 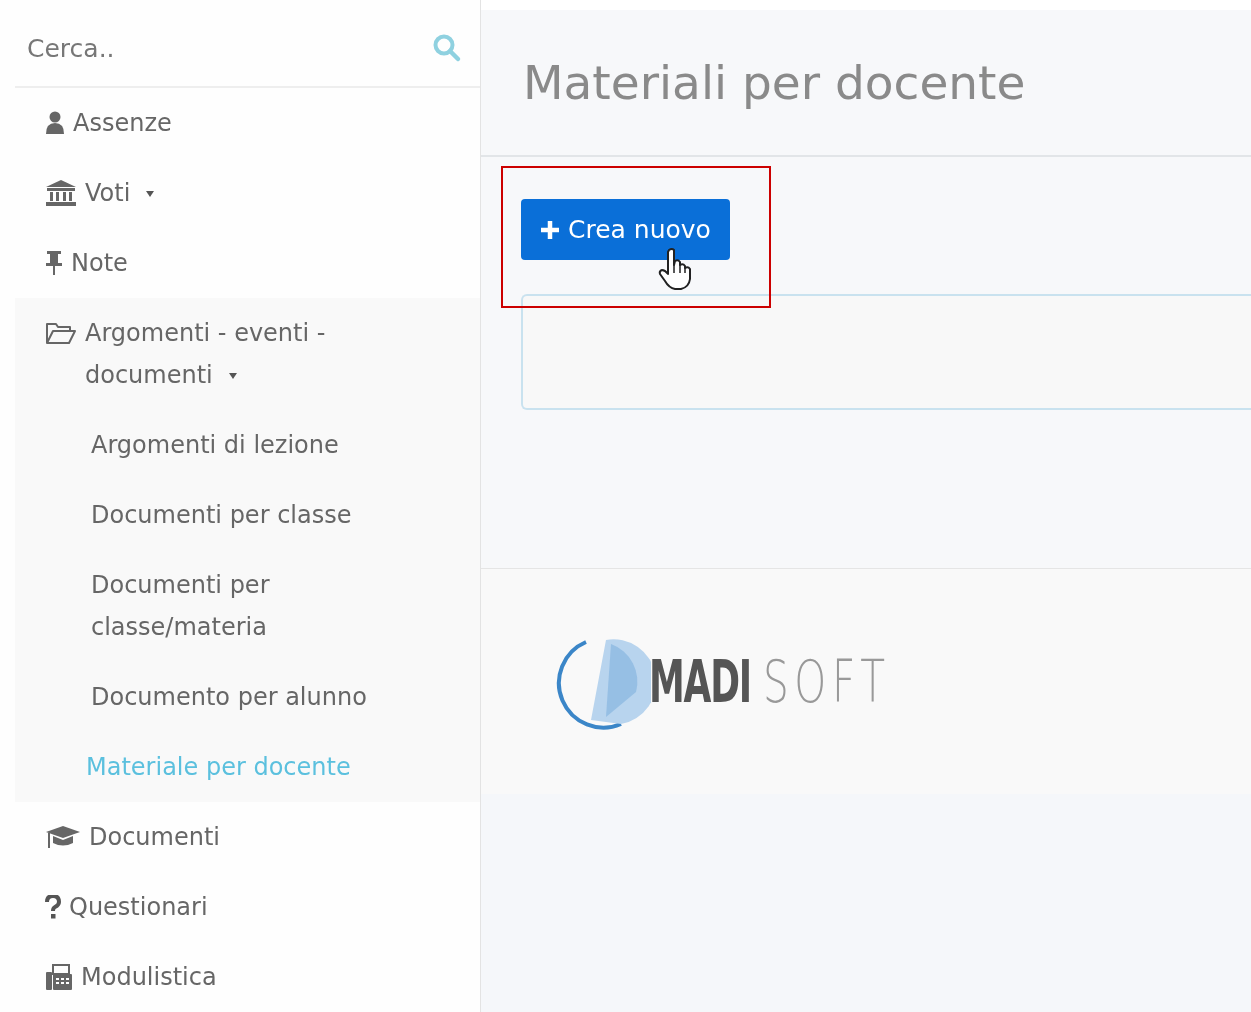 What do you see at coordinates (55, 123) in the screenshot?
I see `user-icon` at bounding box center [55, 123].